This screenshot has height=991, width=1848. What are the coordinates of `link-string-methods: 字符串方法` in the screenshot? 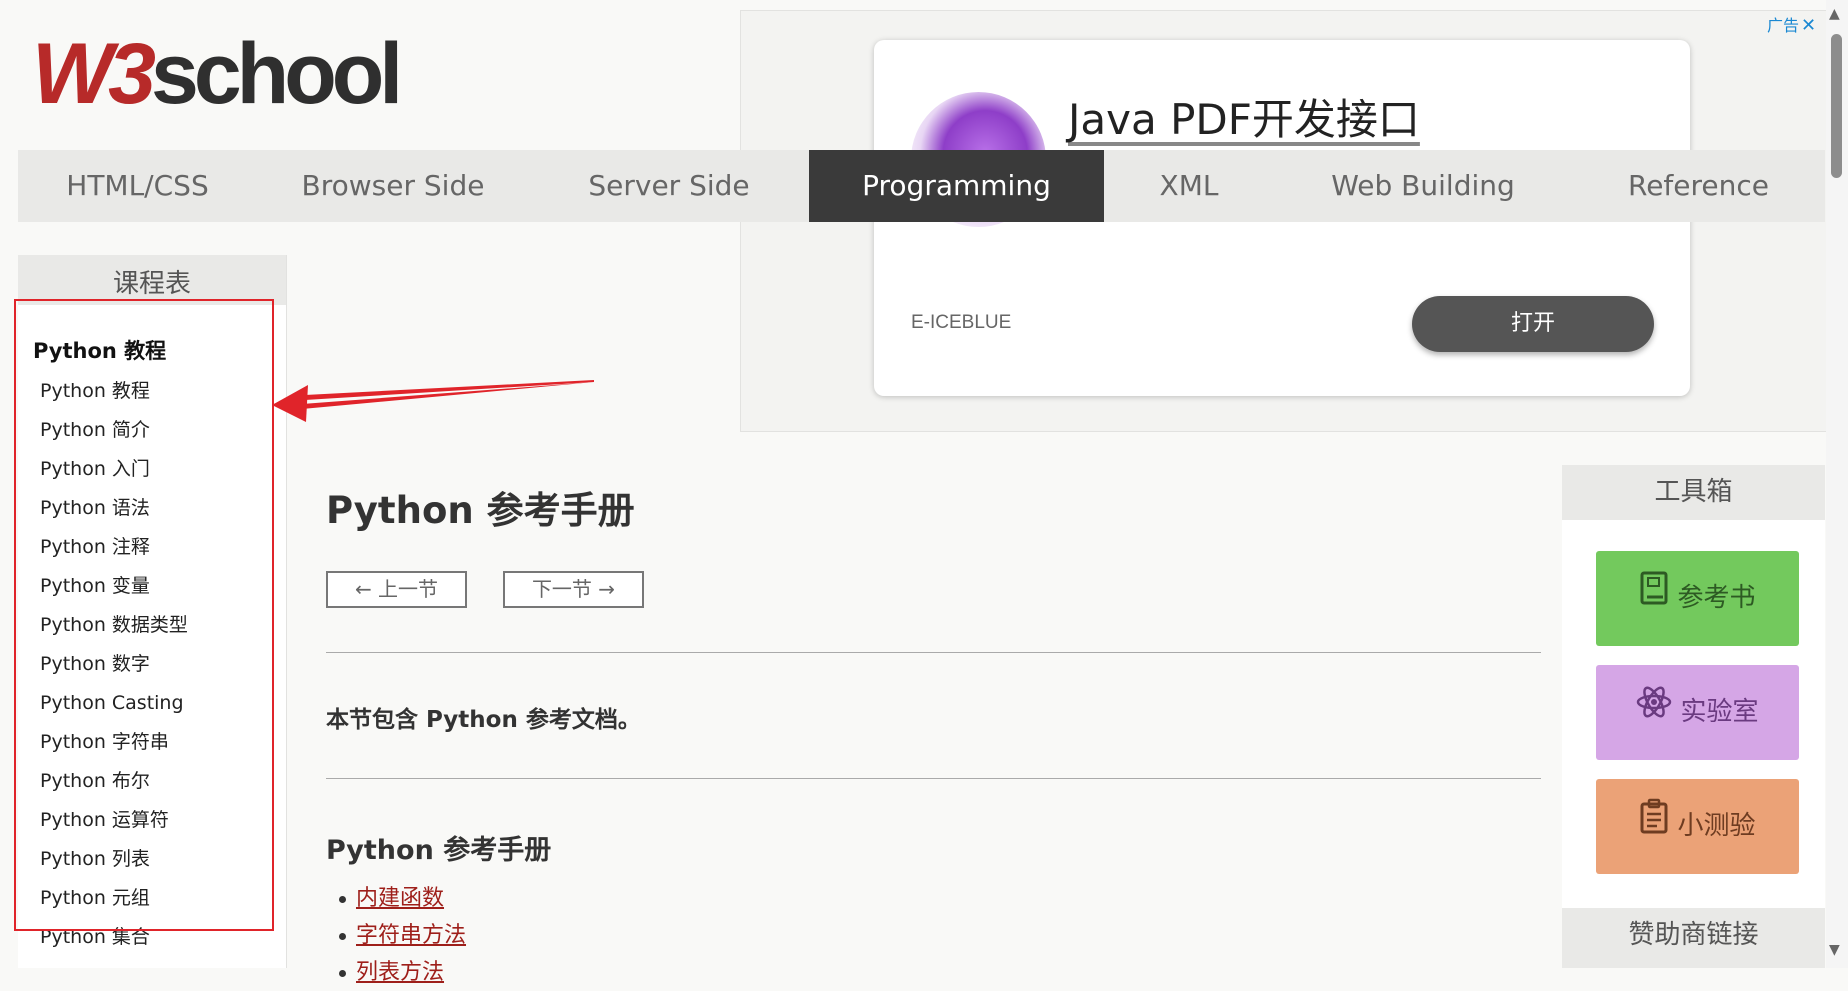 It's located at (411, 935).